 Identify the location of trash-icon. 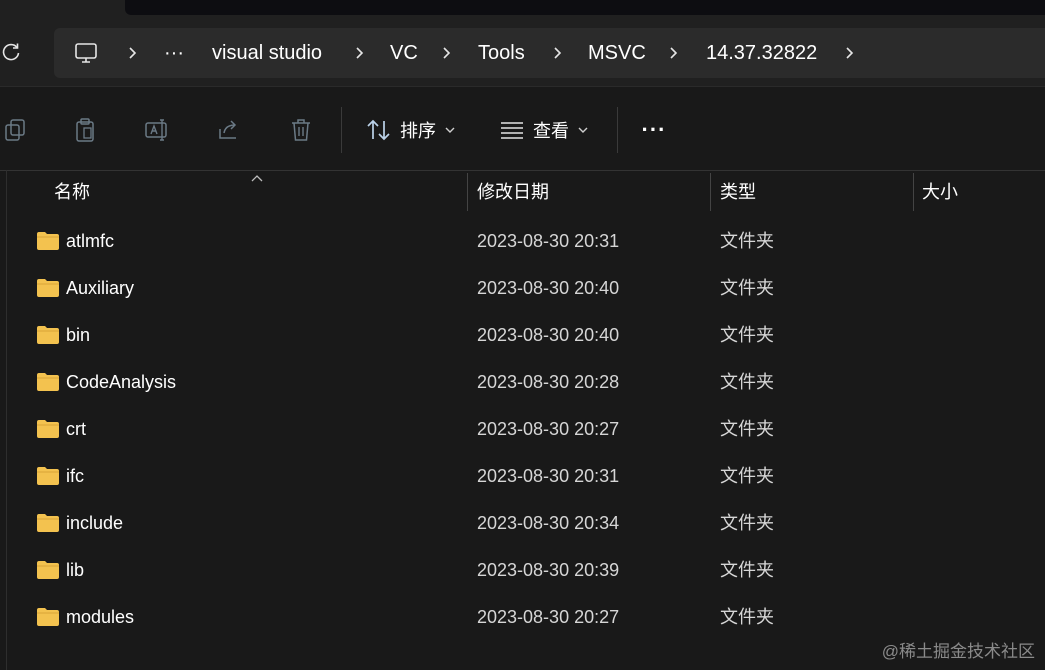
(301, 130).